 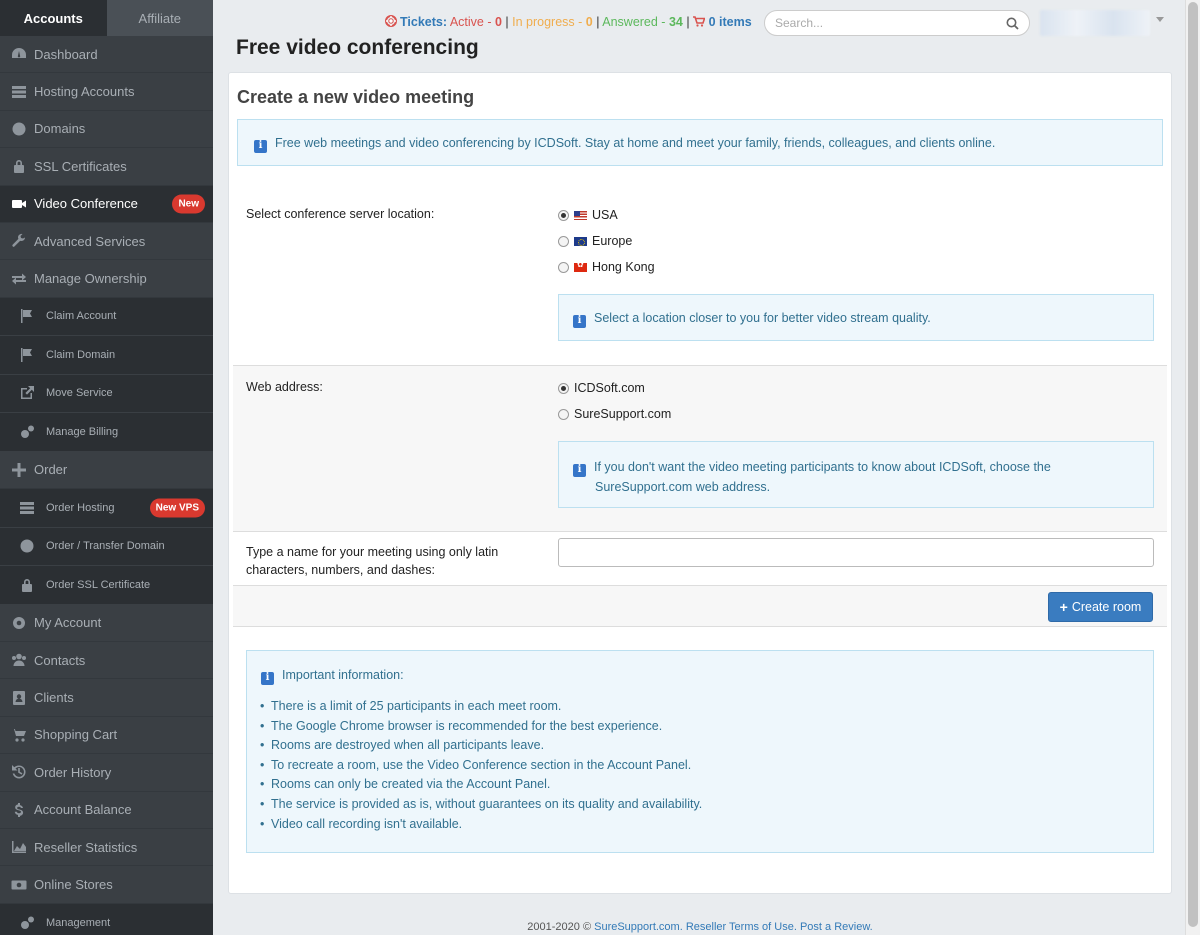 What do you see at coordinates (19, 470) in the screenshot?
I see `plus-icon` at bounding box center [19, 470].